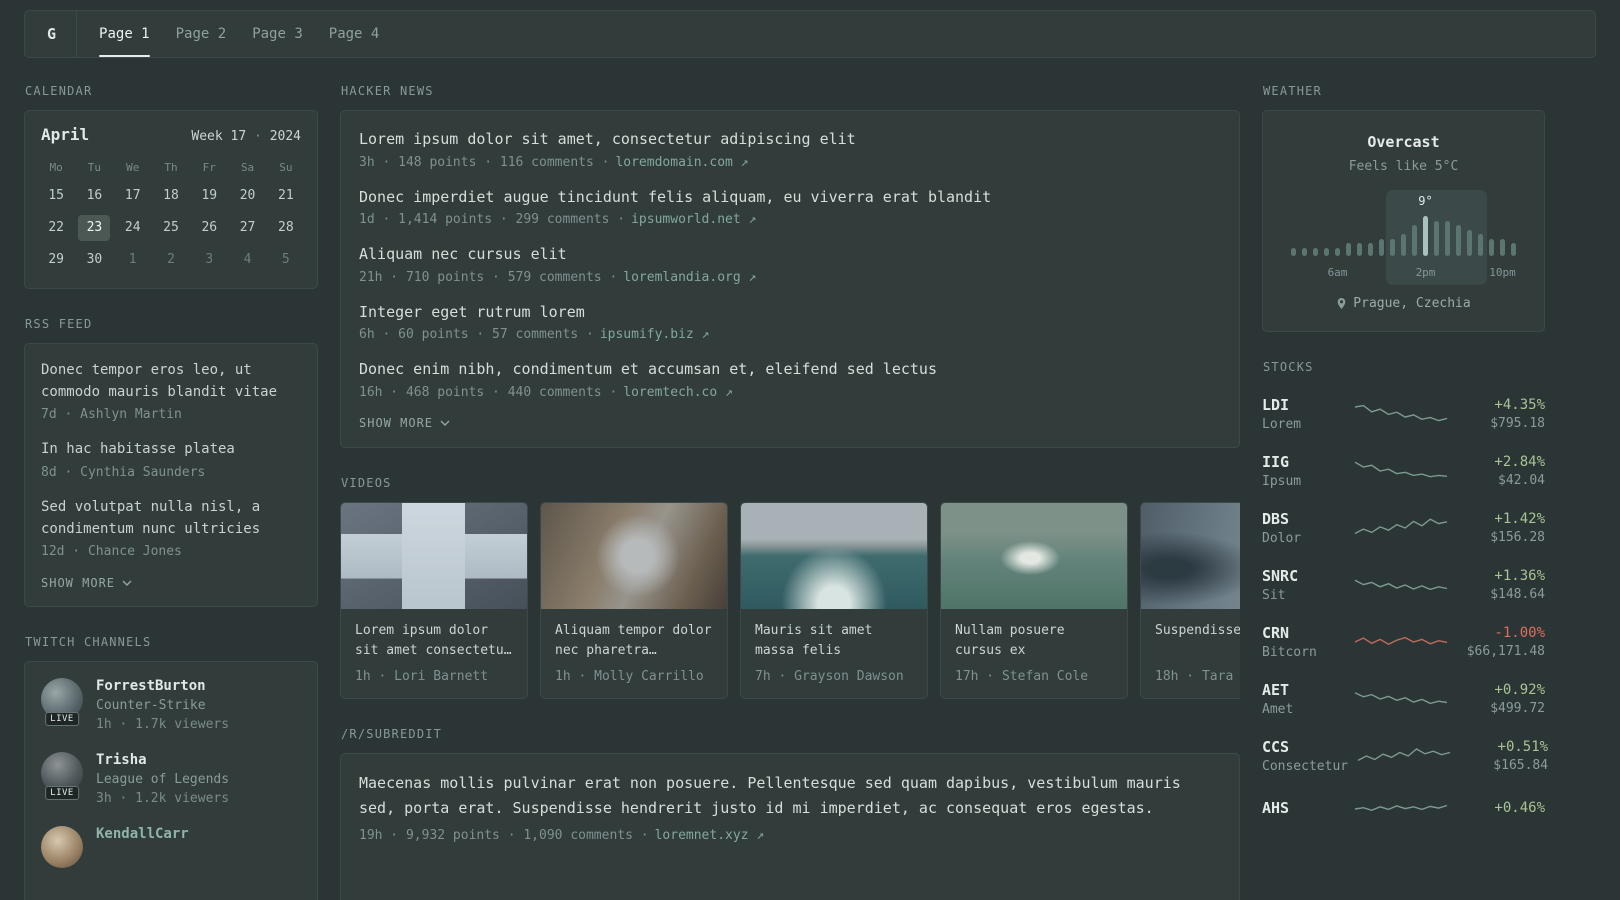  Describe the element at coordinates (1010, 640) in the screenshot. I see `video-title: Nullam posuere cursus ex` at that location.